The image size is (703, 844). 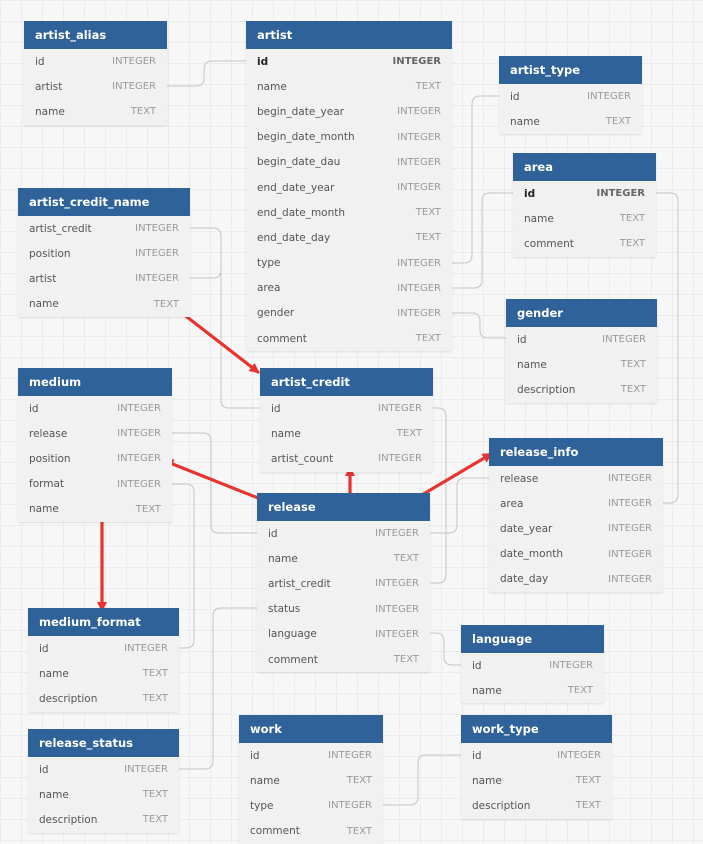 What do you see at coordinates (343, 507) in the screenshot?
I see `table-title: release` at bounding box center [343, 507].